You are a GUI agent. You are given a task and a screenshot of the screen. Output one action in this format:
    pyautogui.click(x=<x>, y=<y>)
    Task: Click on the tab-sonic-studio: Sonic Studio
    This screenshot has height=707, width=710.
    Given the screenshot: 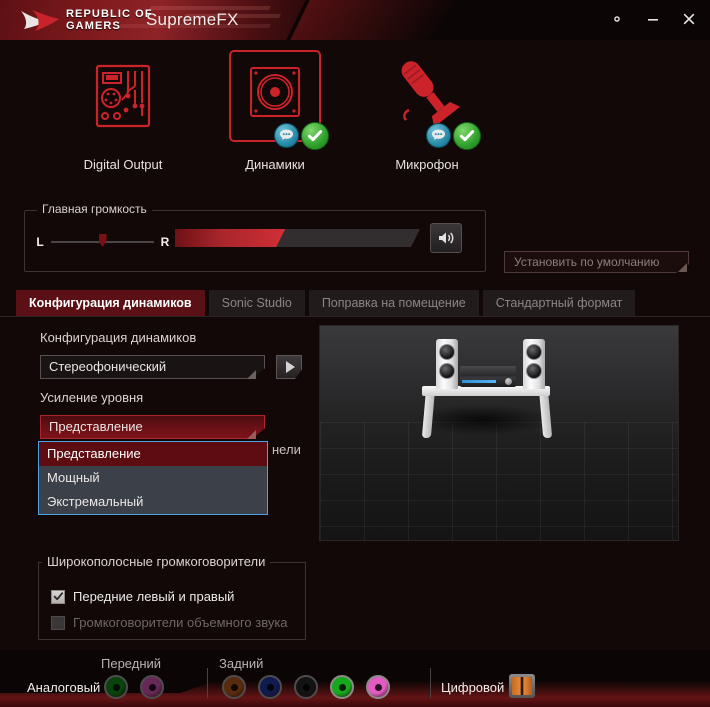 What is the action you would take?
    pyautogui.click(x=256, y=303)
    